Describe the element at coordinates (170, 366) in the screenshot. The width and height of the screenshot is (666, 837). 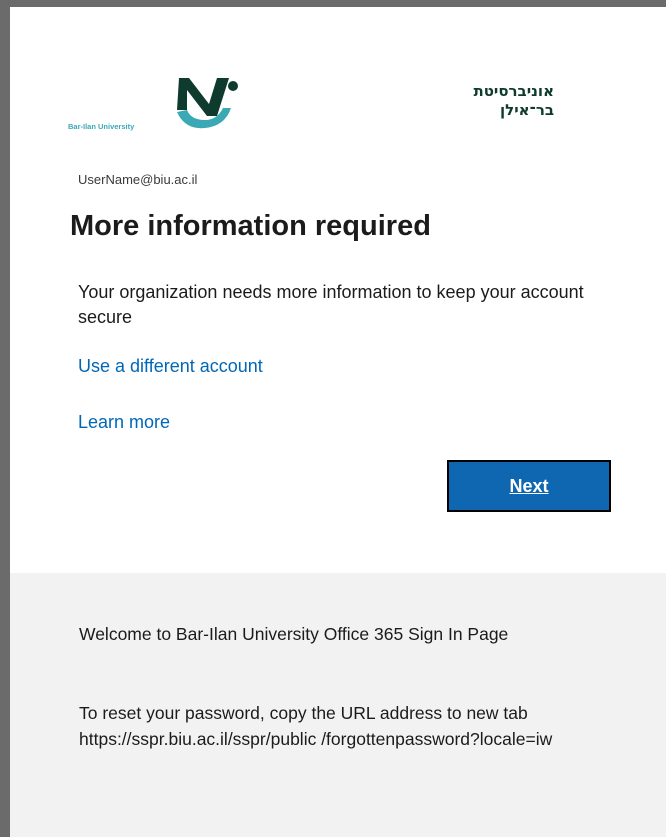
I see `use-different-account-link: Use a different account` at that location.